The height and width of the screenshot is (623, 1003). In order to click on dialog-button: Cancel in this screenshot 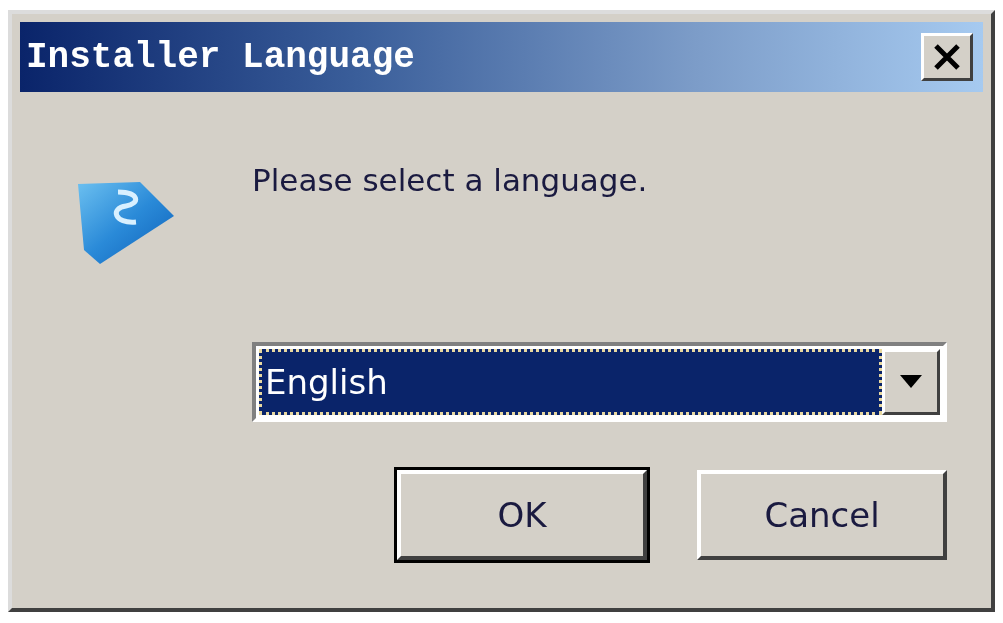, I will do `click(822, 515)`.